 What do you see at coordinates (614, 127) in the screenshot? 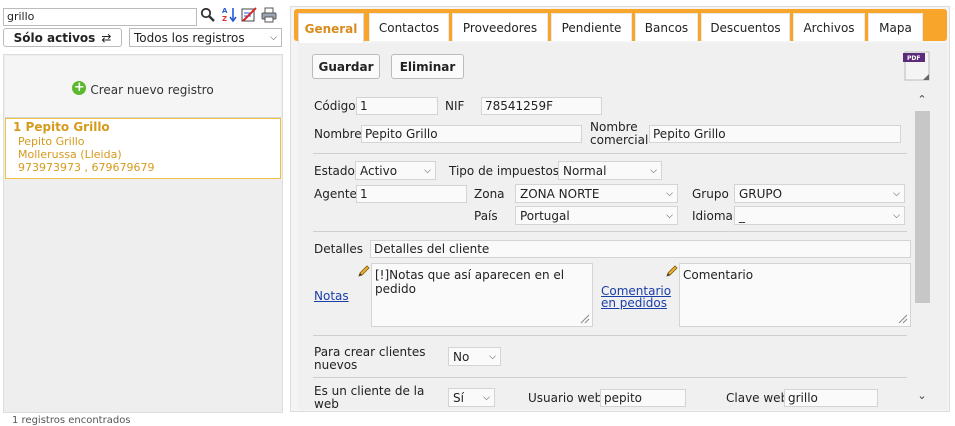
I see `nombre-comercial-label-1: Nombre` at bounding box center [614, 127].